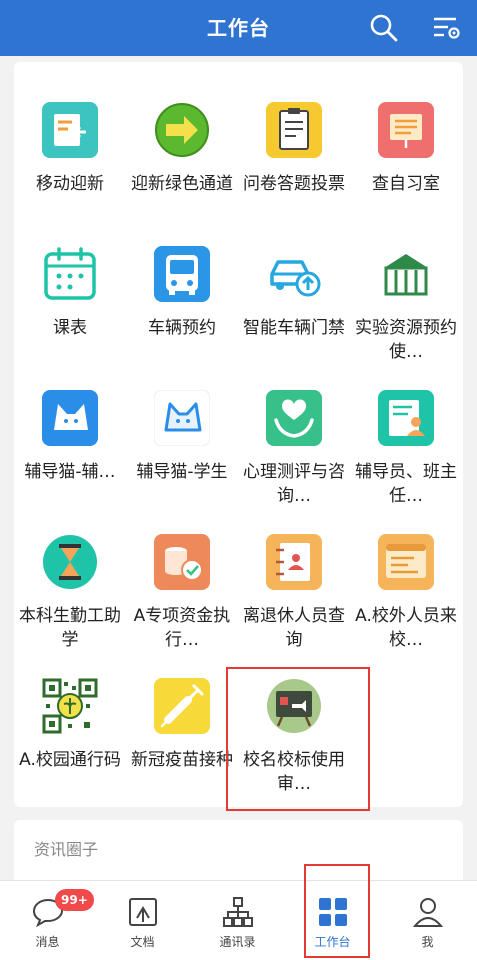 This screenshot has width=477, height=960. I want to click on person-icon, so click(428, 912).